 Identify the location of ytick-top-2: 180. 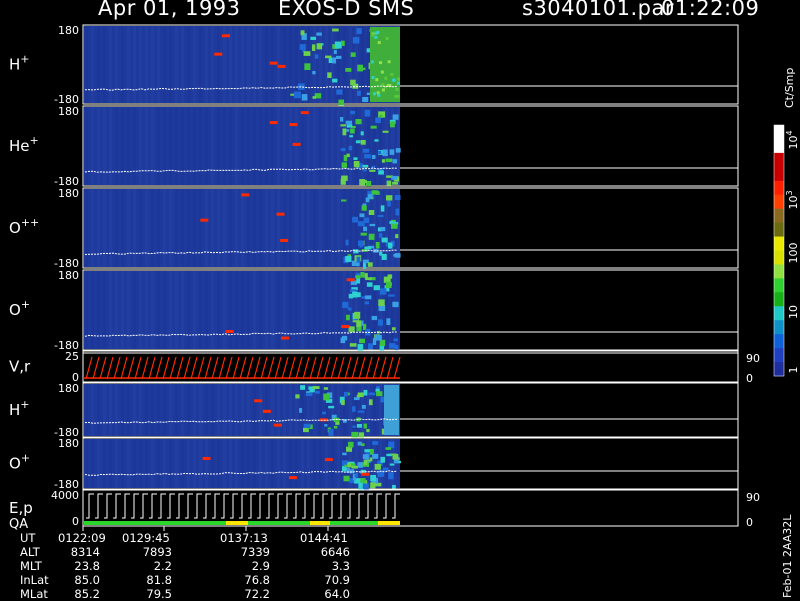
(68, 193).